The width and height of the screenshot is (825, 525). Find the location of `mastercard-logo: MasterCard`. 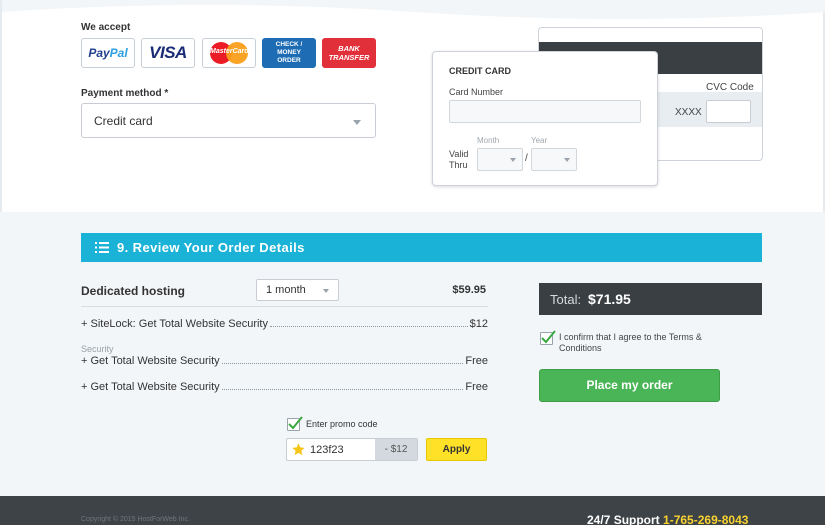

mastercard-logo: MasterCard is located at coordinates (229, 53).